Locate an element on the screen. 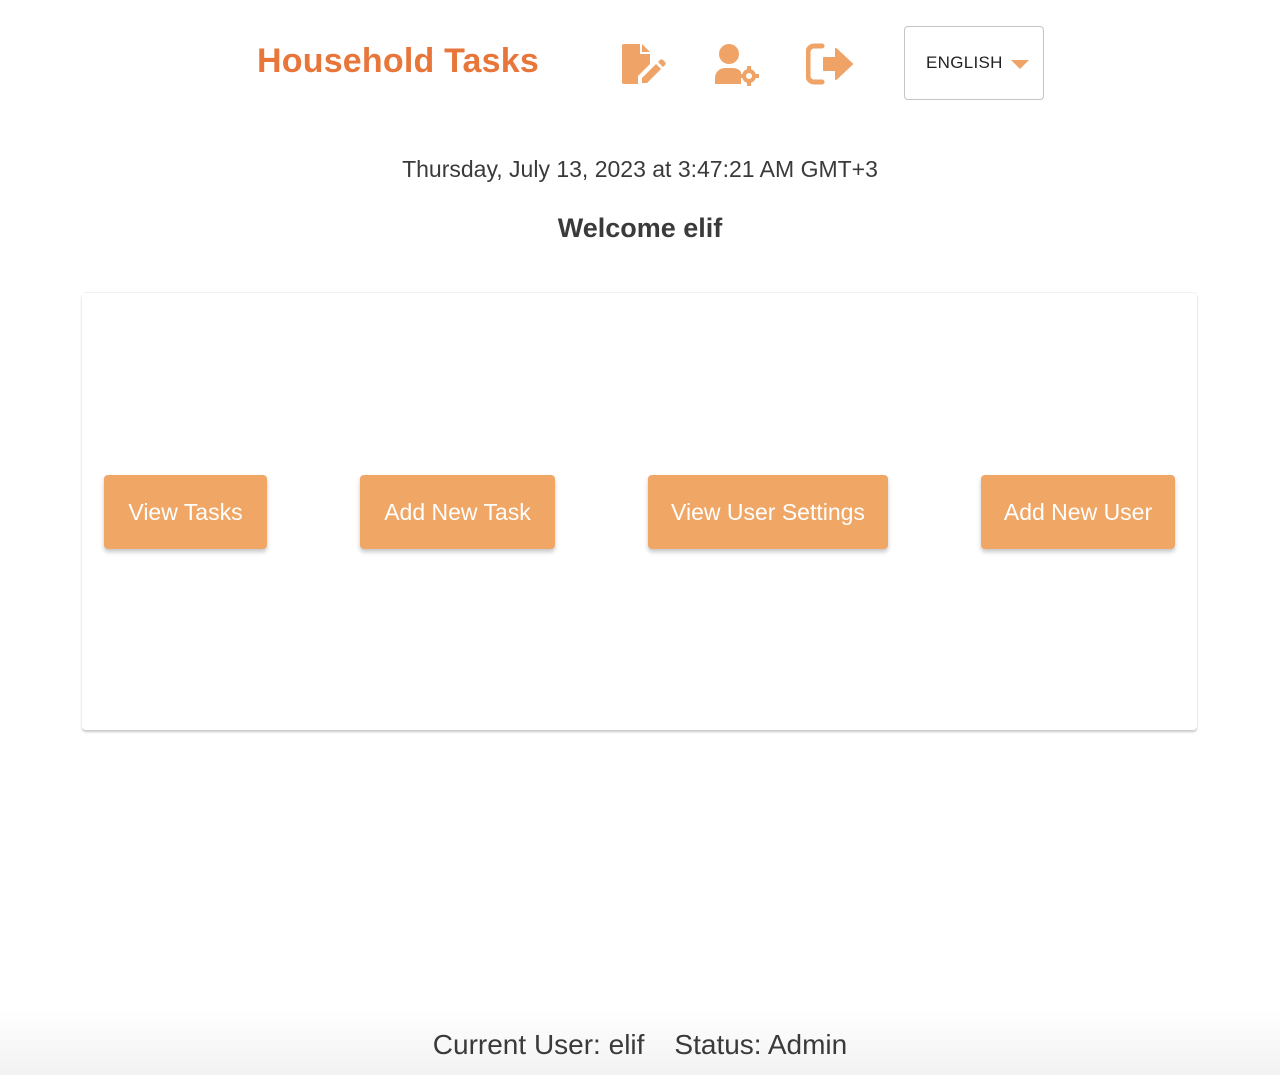 This screenshot has height=1075, width=1280. footer: Current User: elif Status: Admin is located at coordinates (640, 1045).